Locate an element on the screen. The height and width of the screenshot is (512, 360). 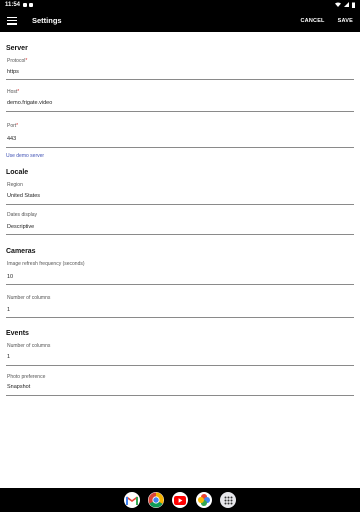
youtube-icon is located at coordinates (180, 500).